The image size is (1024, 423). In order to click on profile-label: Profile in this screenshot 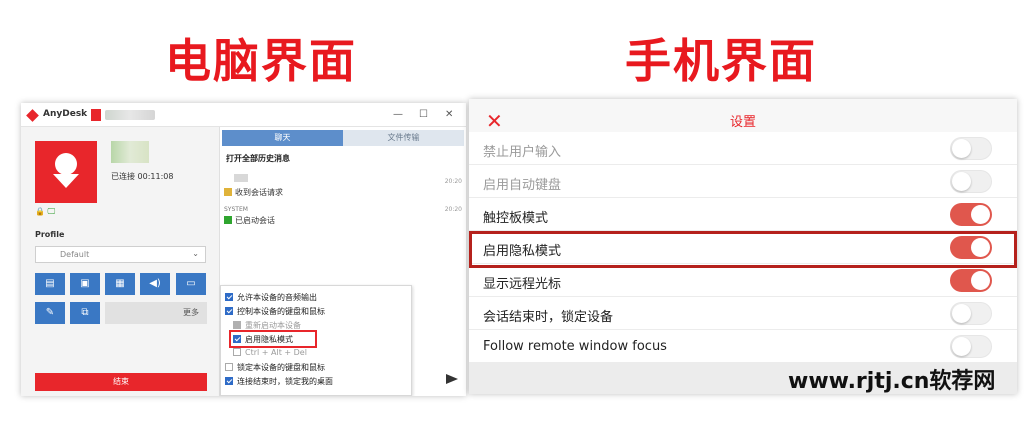, I will do `click(50, 234)`.